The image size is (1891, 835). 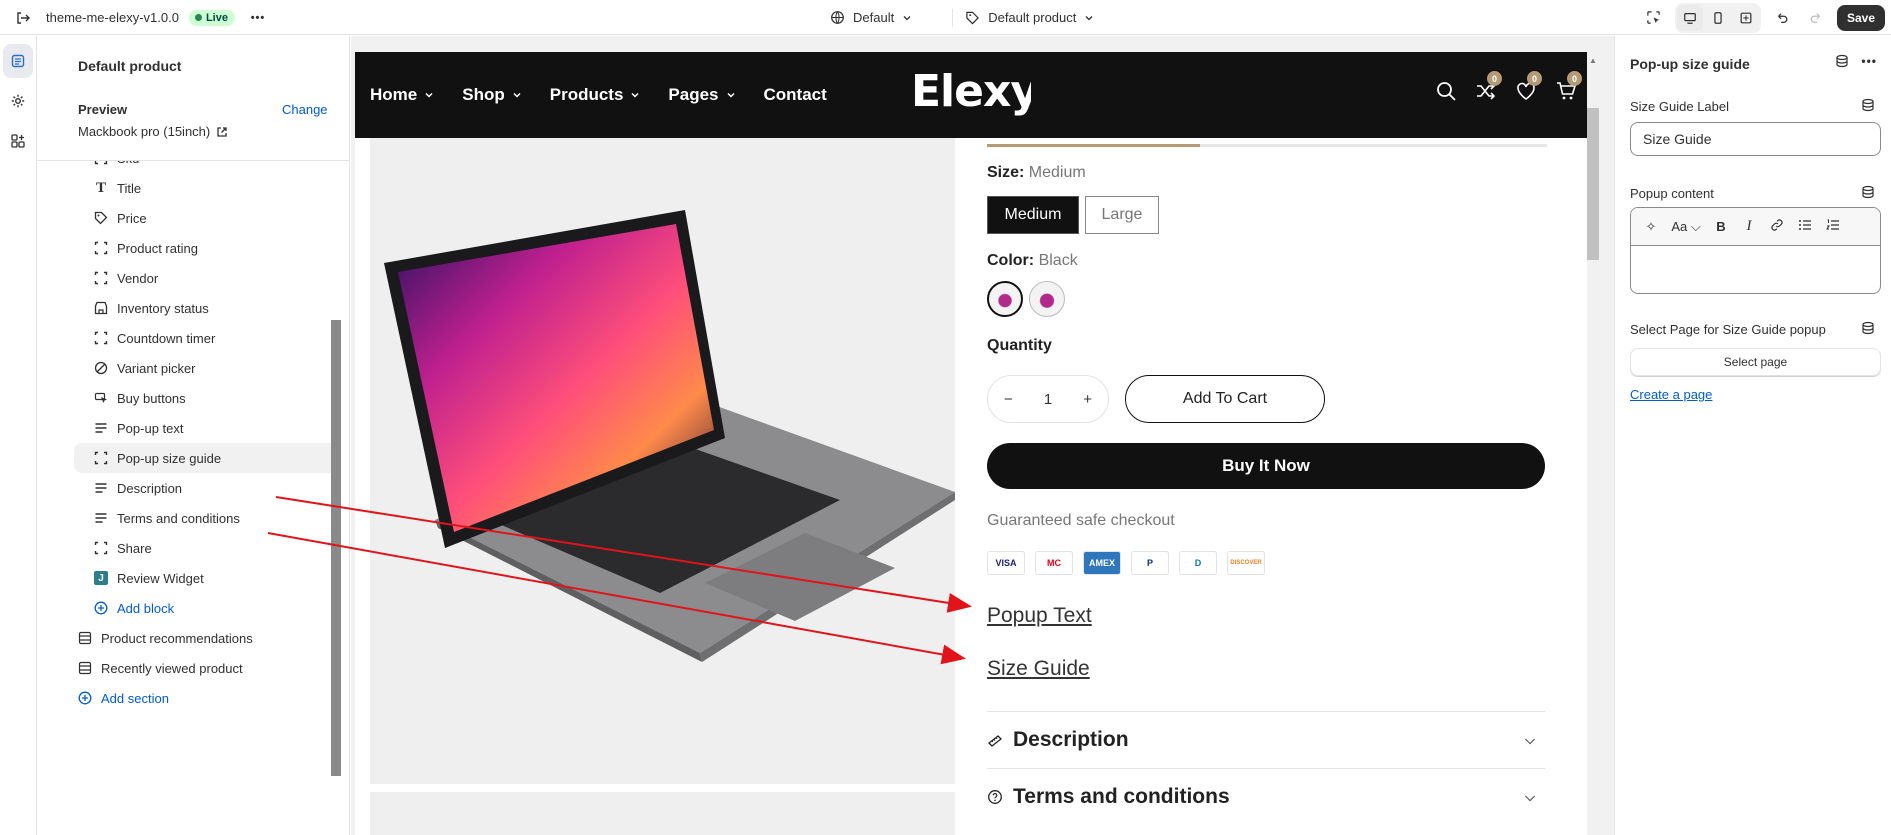 I want to click on block-item-sku: Sku, so click(x=206, y=167).